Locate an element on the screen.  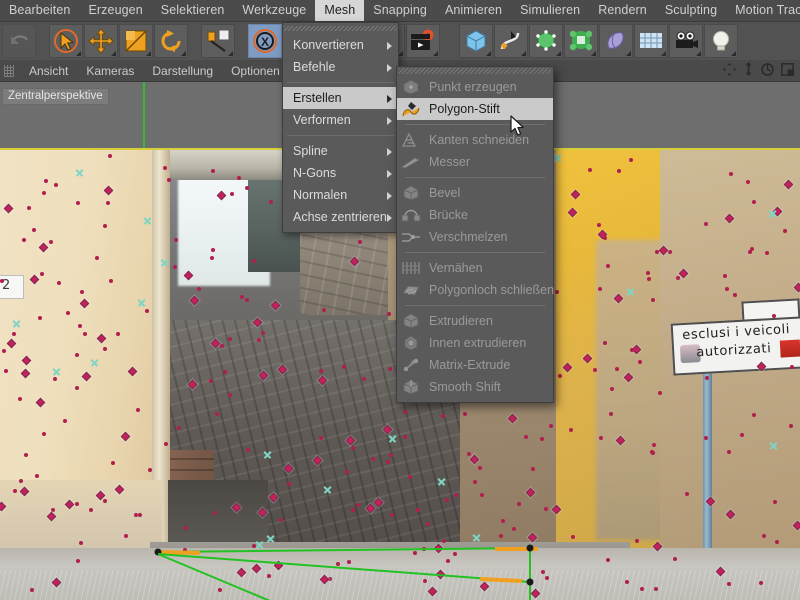
menubar-item-bearbeiten: Bearbeiten is located at coordinates (39, 10).